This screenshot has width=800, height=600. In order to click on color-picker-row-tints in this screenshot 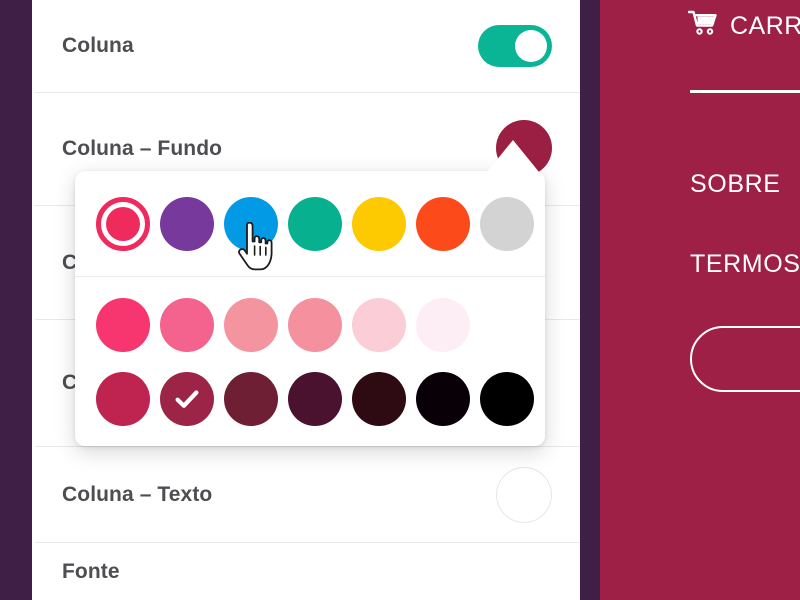, I will do `click(310, 317)`.